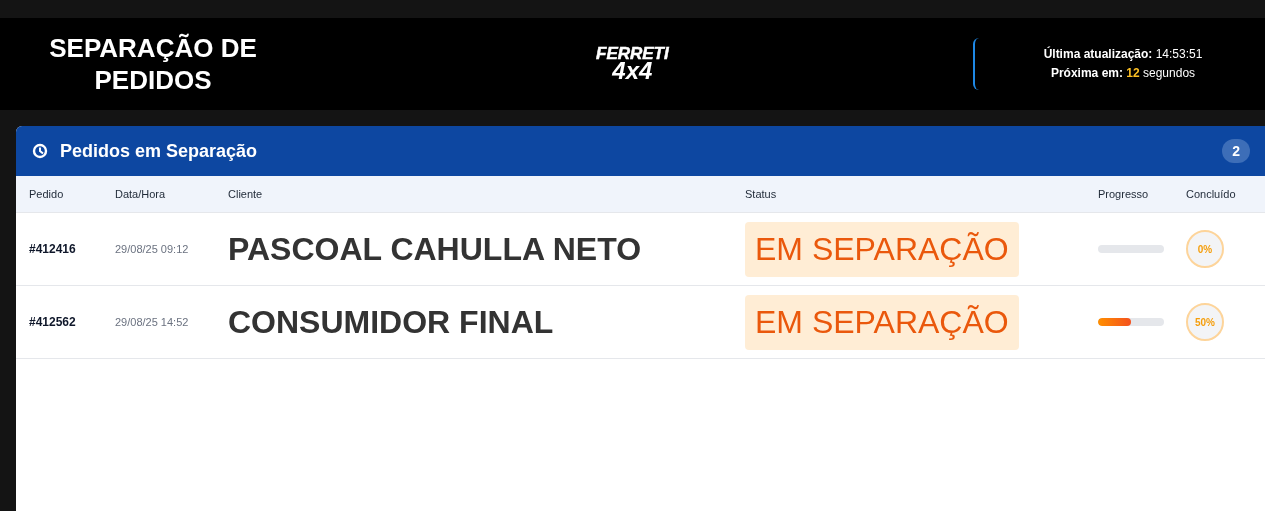  I want to click on order-number: #412562, so click(53, 322).